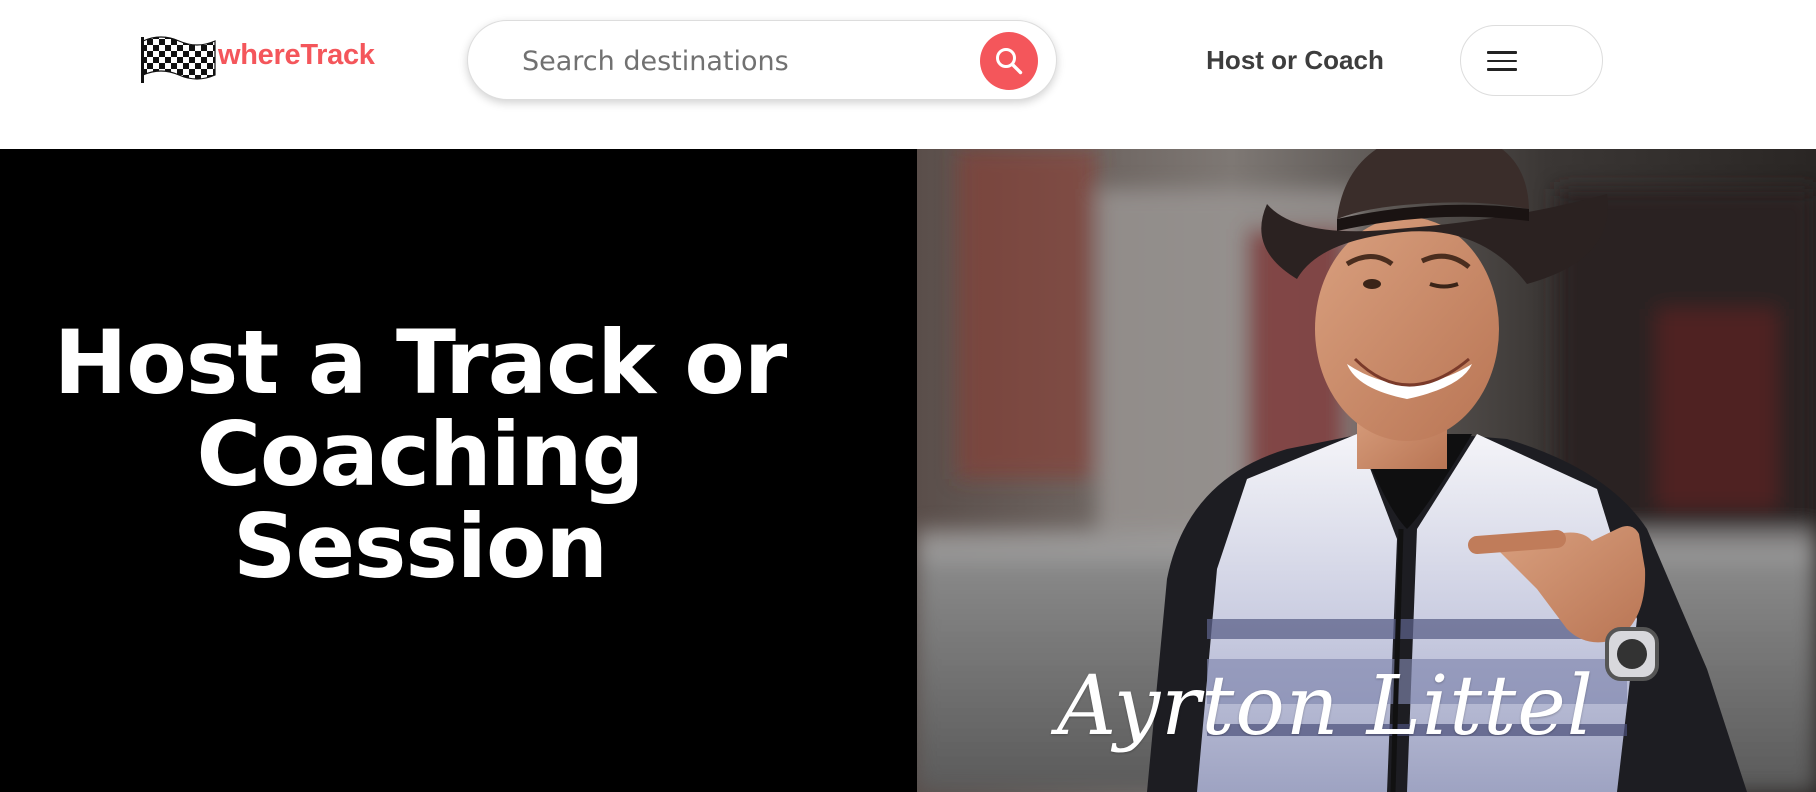  Describe the element at coordinates (1531, 60) in the screenshot. I see `menu-button` at that location.